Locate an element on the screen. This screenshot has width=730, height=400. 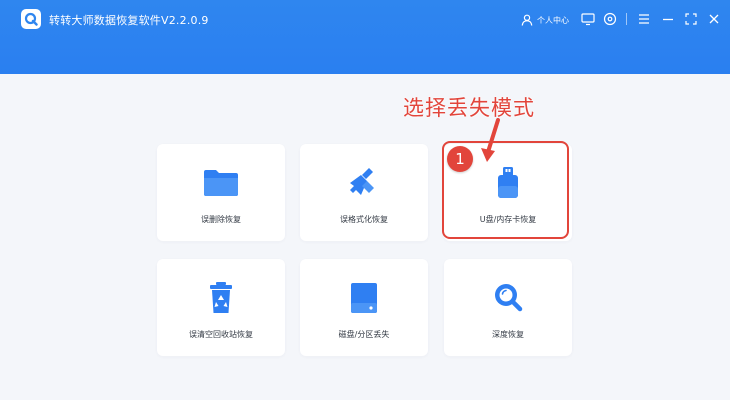
mode-label: 误格式化恢复 is located at coordinates (364, 219).